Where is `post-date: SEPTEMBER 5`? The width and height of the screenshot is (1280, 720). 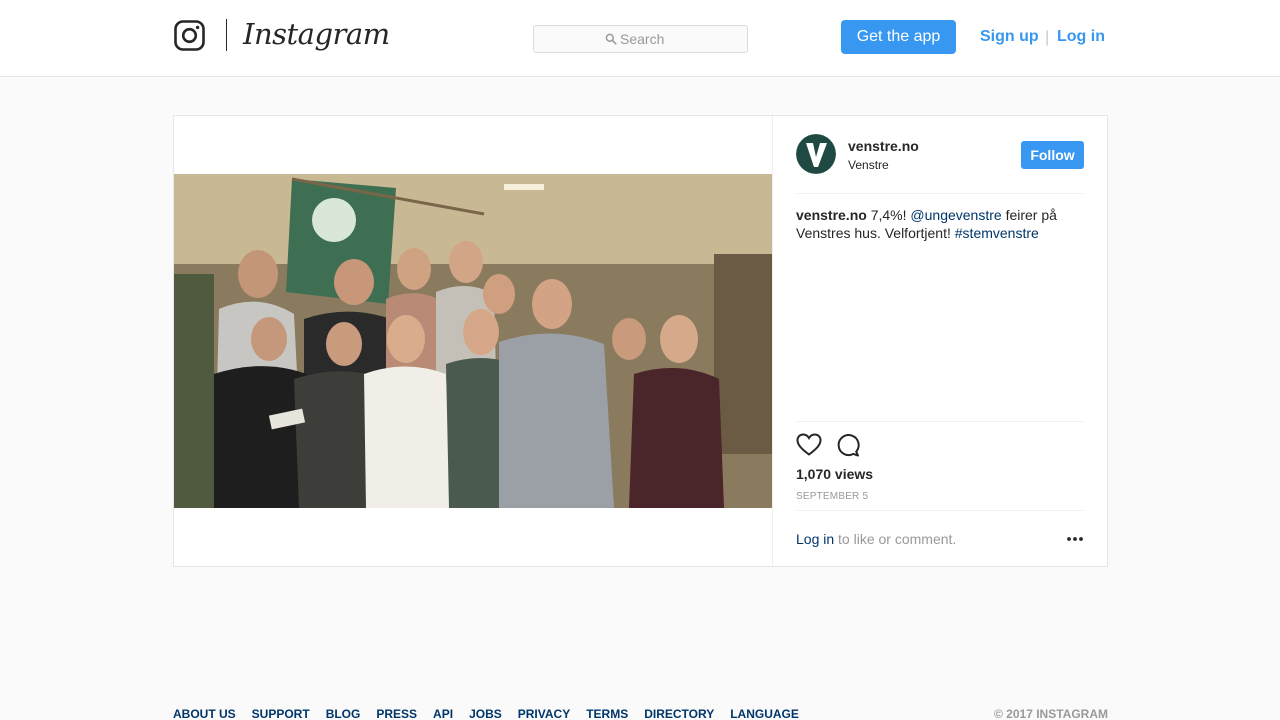 post-date: SEPTEMBER 5 is located at coordinates (832, 497).